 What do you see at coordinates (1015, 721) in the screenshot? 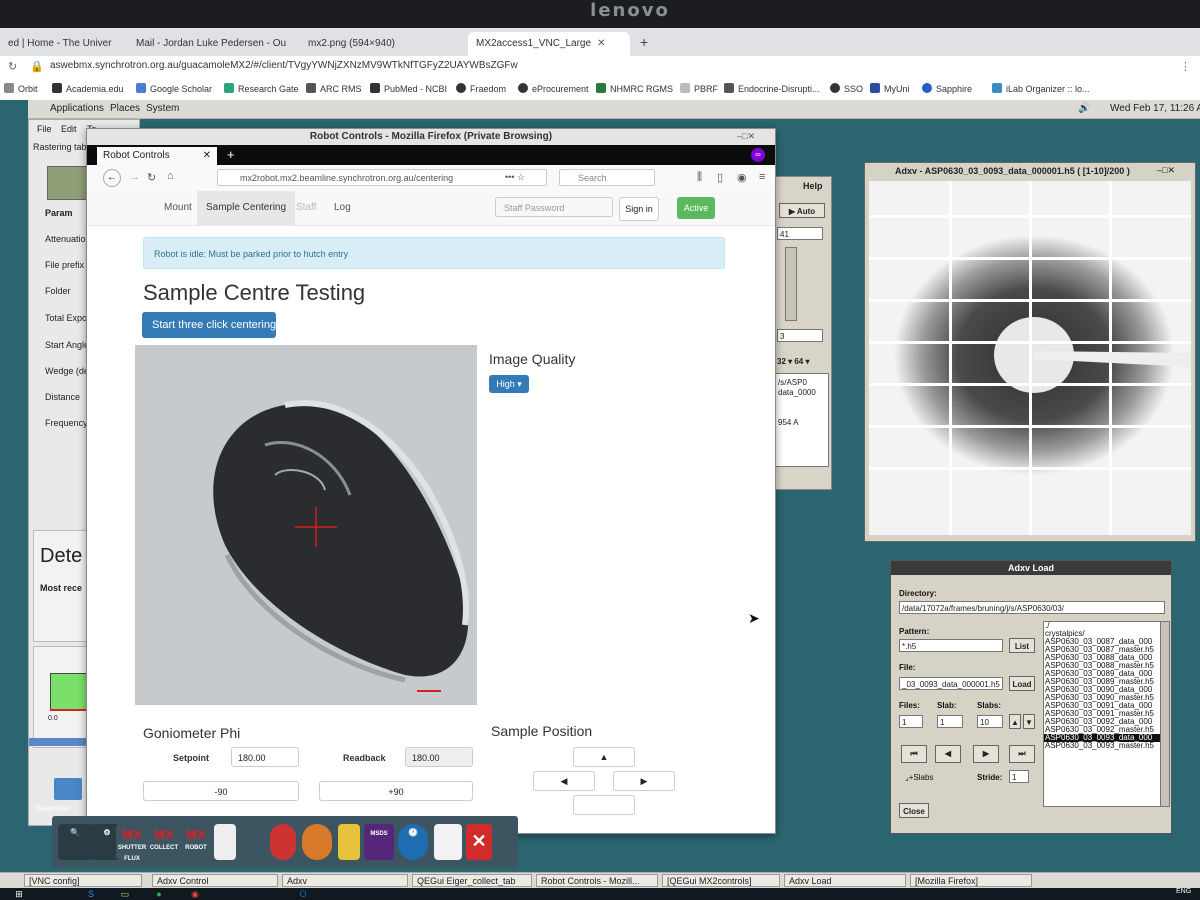
I see `slabs-up-arrow-icon: ▲` at bounding box center [1015, 721].